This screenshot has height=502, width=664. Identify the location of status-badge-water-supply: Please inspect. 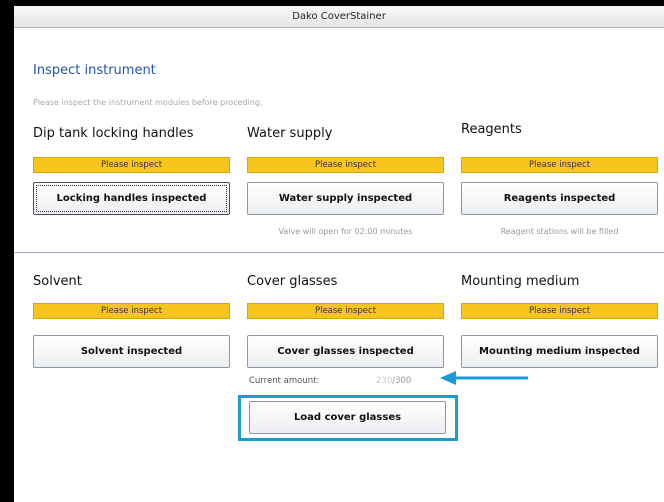
(345, 165).